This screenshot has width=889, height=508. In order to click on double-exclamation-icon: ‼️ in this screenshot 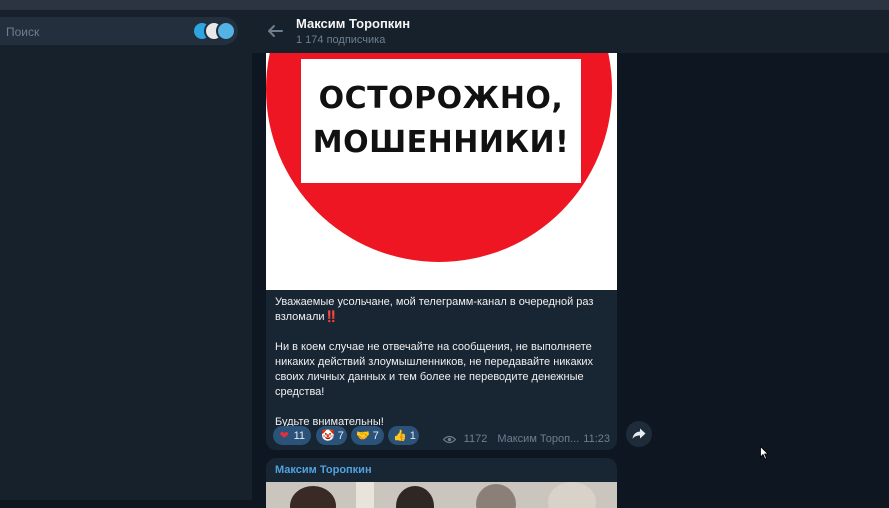, I will do `click(331, 317)`.